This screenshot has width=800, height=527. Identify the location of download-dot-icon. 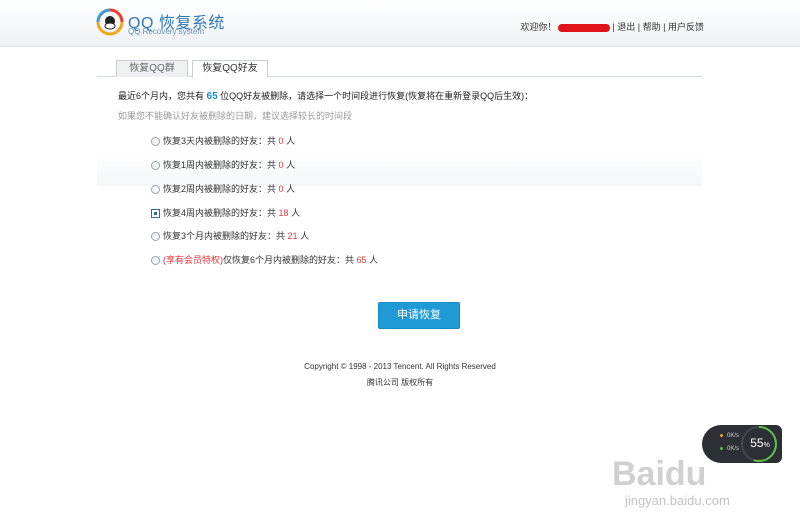
(721, 448).